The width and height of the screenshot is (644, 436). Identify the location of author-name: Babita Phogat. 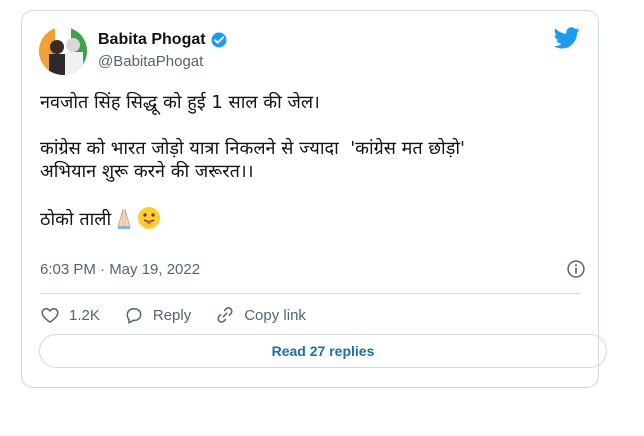
(163, 40).